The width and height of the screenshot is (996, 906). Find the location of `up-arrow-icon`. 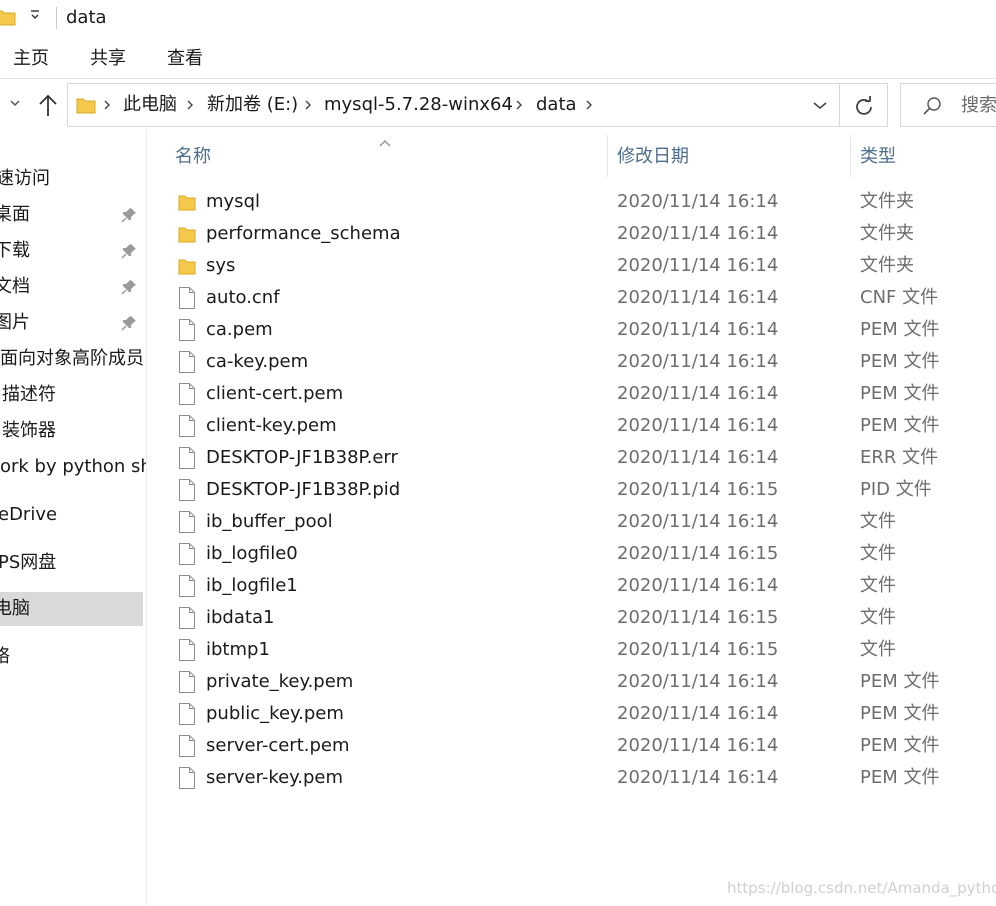

up-arrow-icon is located at coordinates (48, 106).